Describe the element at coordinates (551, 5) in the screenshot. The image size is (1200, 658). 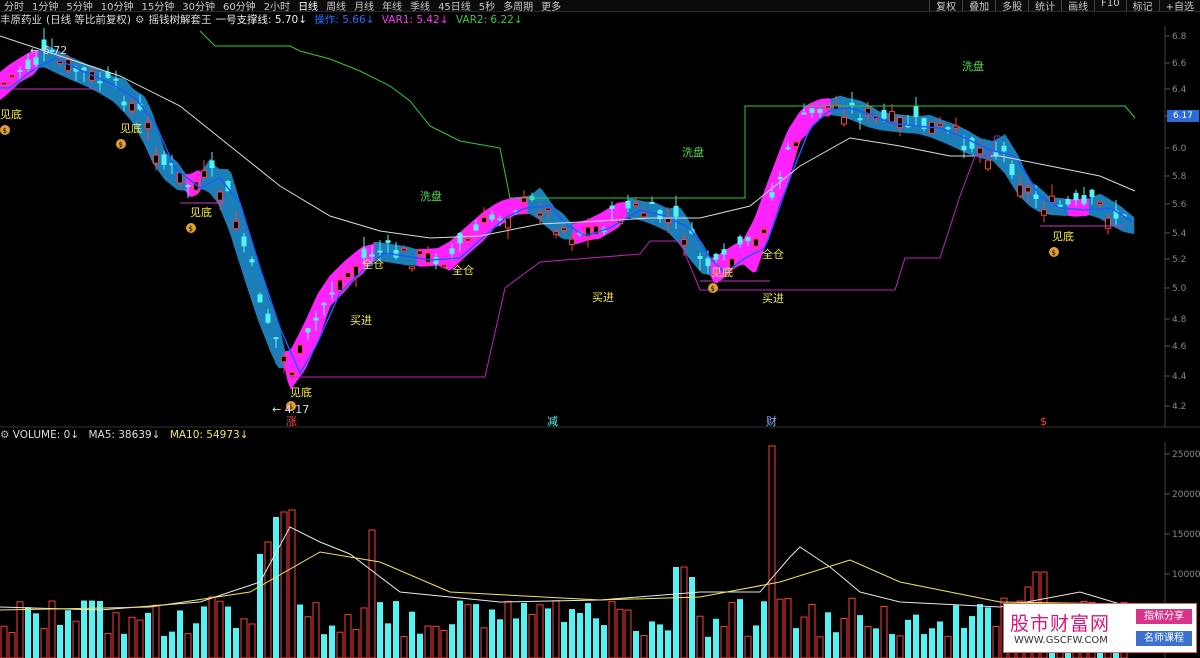
I see `period-tab: 更多` at that location.